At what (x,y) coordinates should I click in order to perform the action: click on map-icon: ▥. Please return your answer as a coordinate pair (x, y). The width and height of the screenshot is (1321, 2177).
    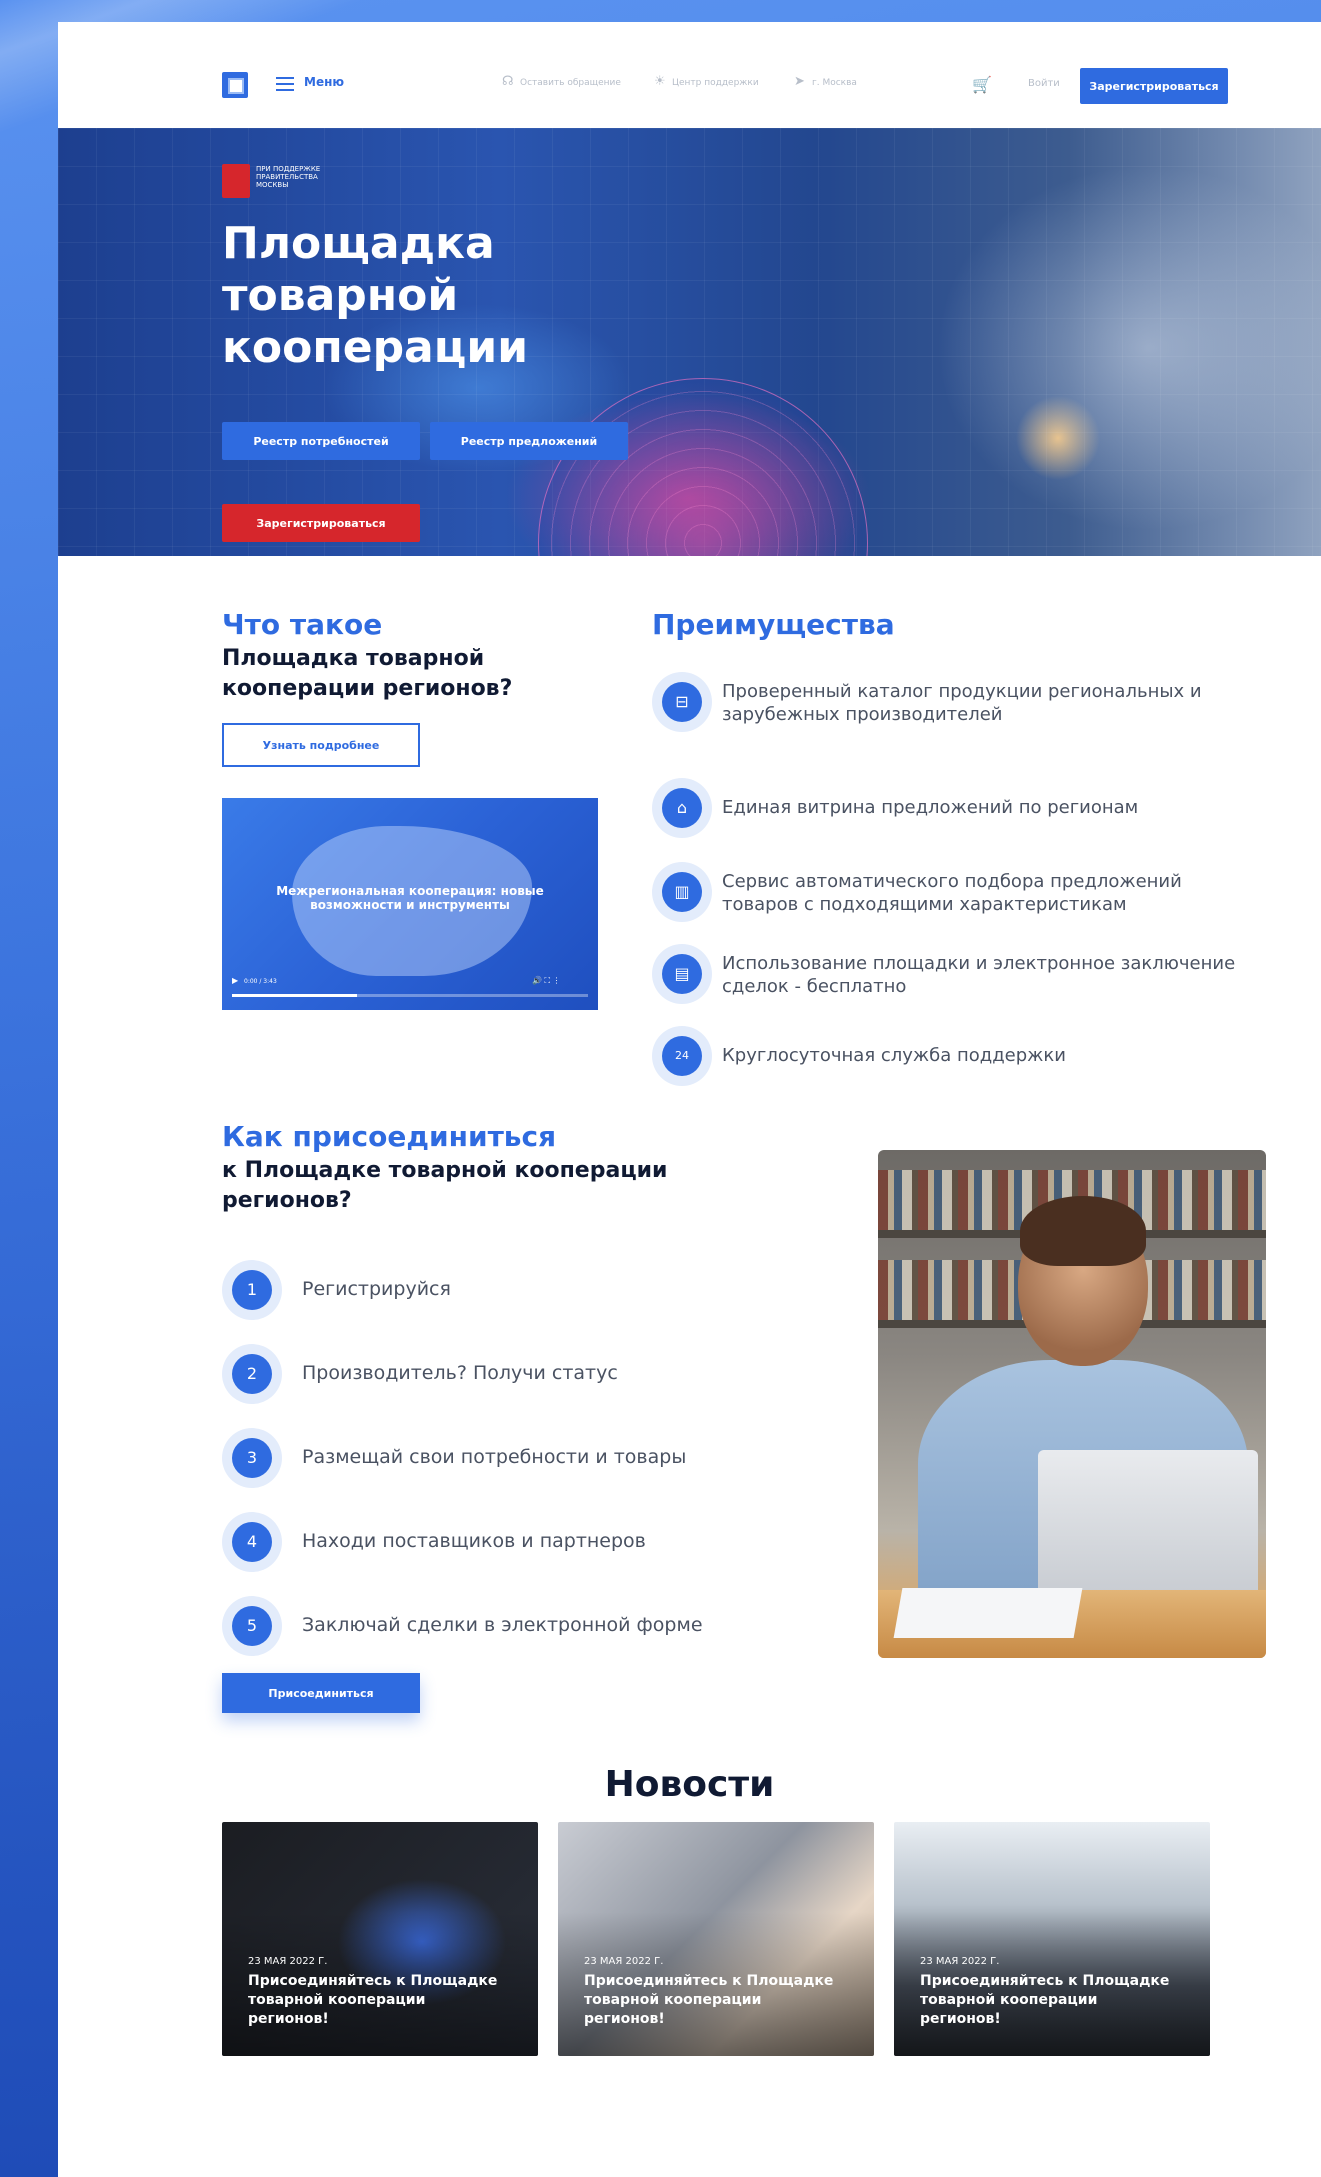
    Looking at the image, I should click on (682, 892).